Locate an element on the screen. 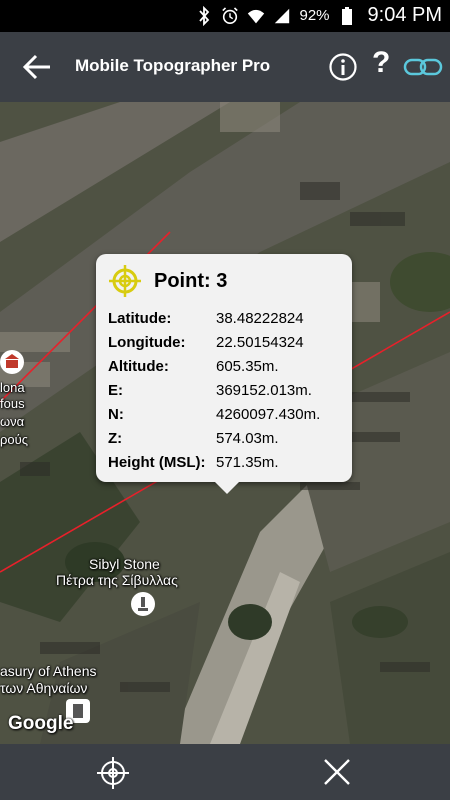 The width and height of the screenshot is (450, 800). z-value: 574.03m. is located at coordinates (247, 438).